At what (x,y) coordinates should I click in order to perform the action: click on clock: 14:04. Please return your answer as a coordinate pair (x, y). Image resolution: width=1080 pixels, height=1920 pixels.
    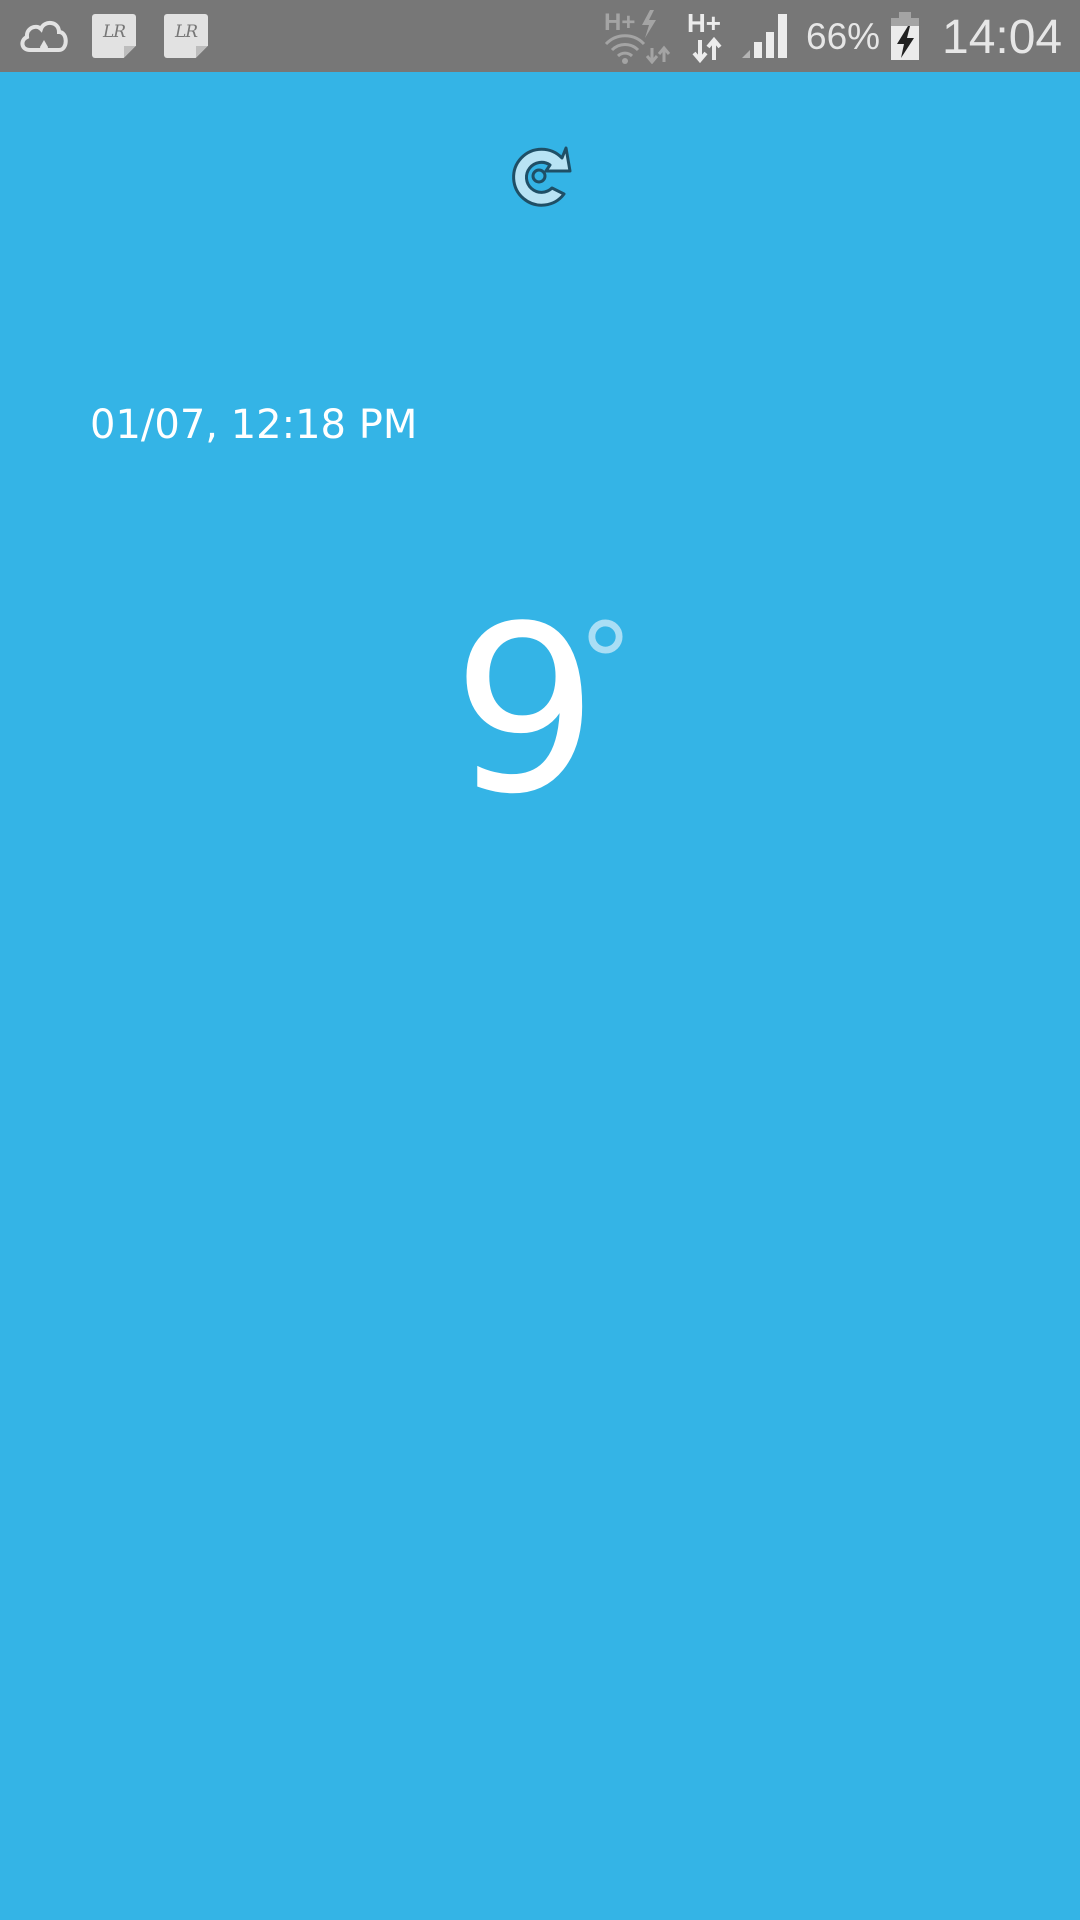
    Looking at the image, I should click on (1002, 37).